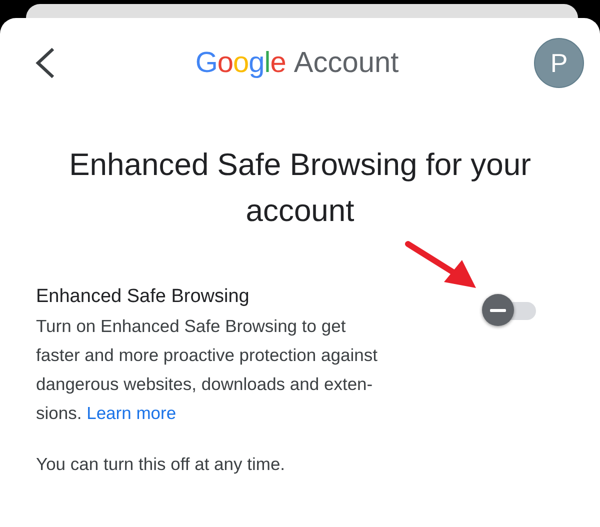 This screenshot has width=600, height=527. Describe the element at coordinates (559, 63) in the screenshot. I see `account-avatar: P` at that location.